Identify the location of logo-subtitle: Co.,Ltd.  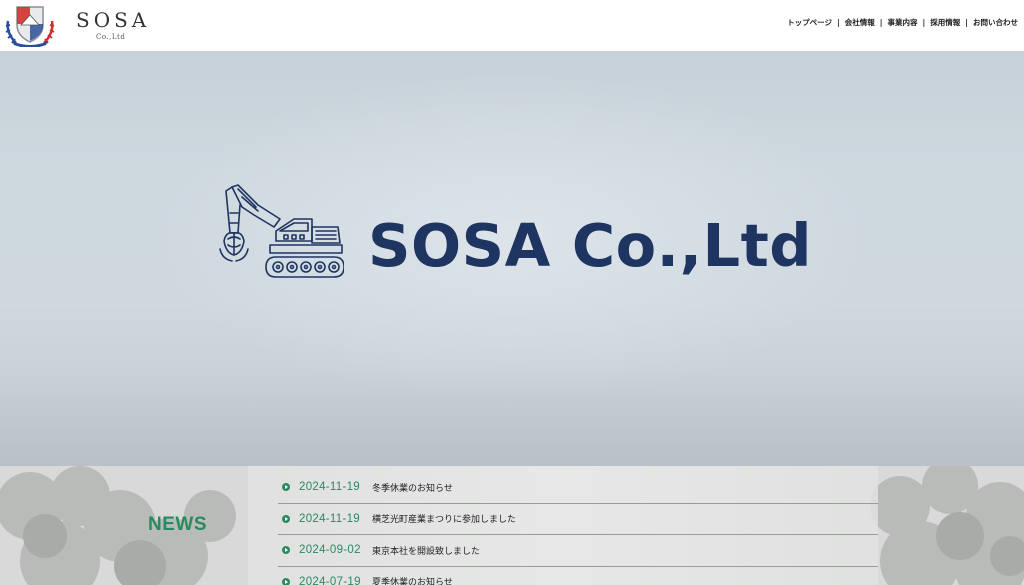
(111, 37).